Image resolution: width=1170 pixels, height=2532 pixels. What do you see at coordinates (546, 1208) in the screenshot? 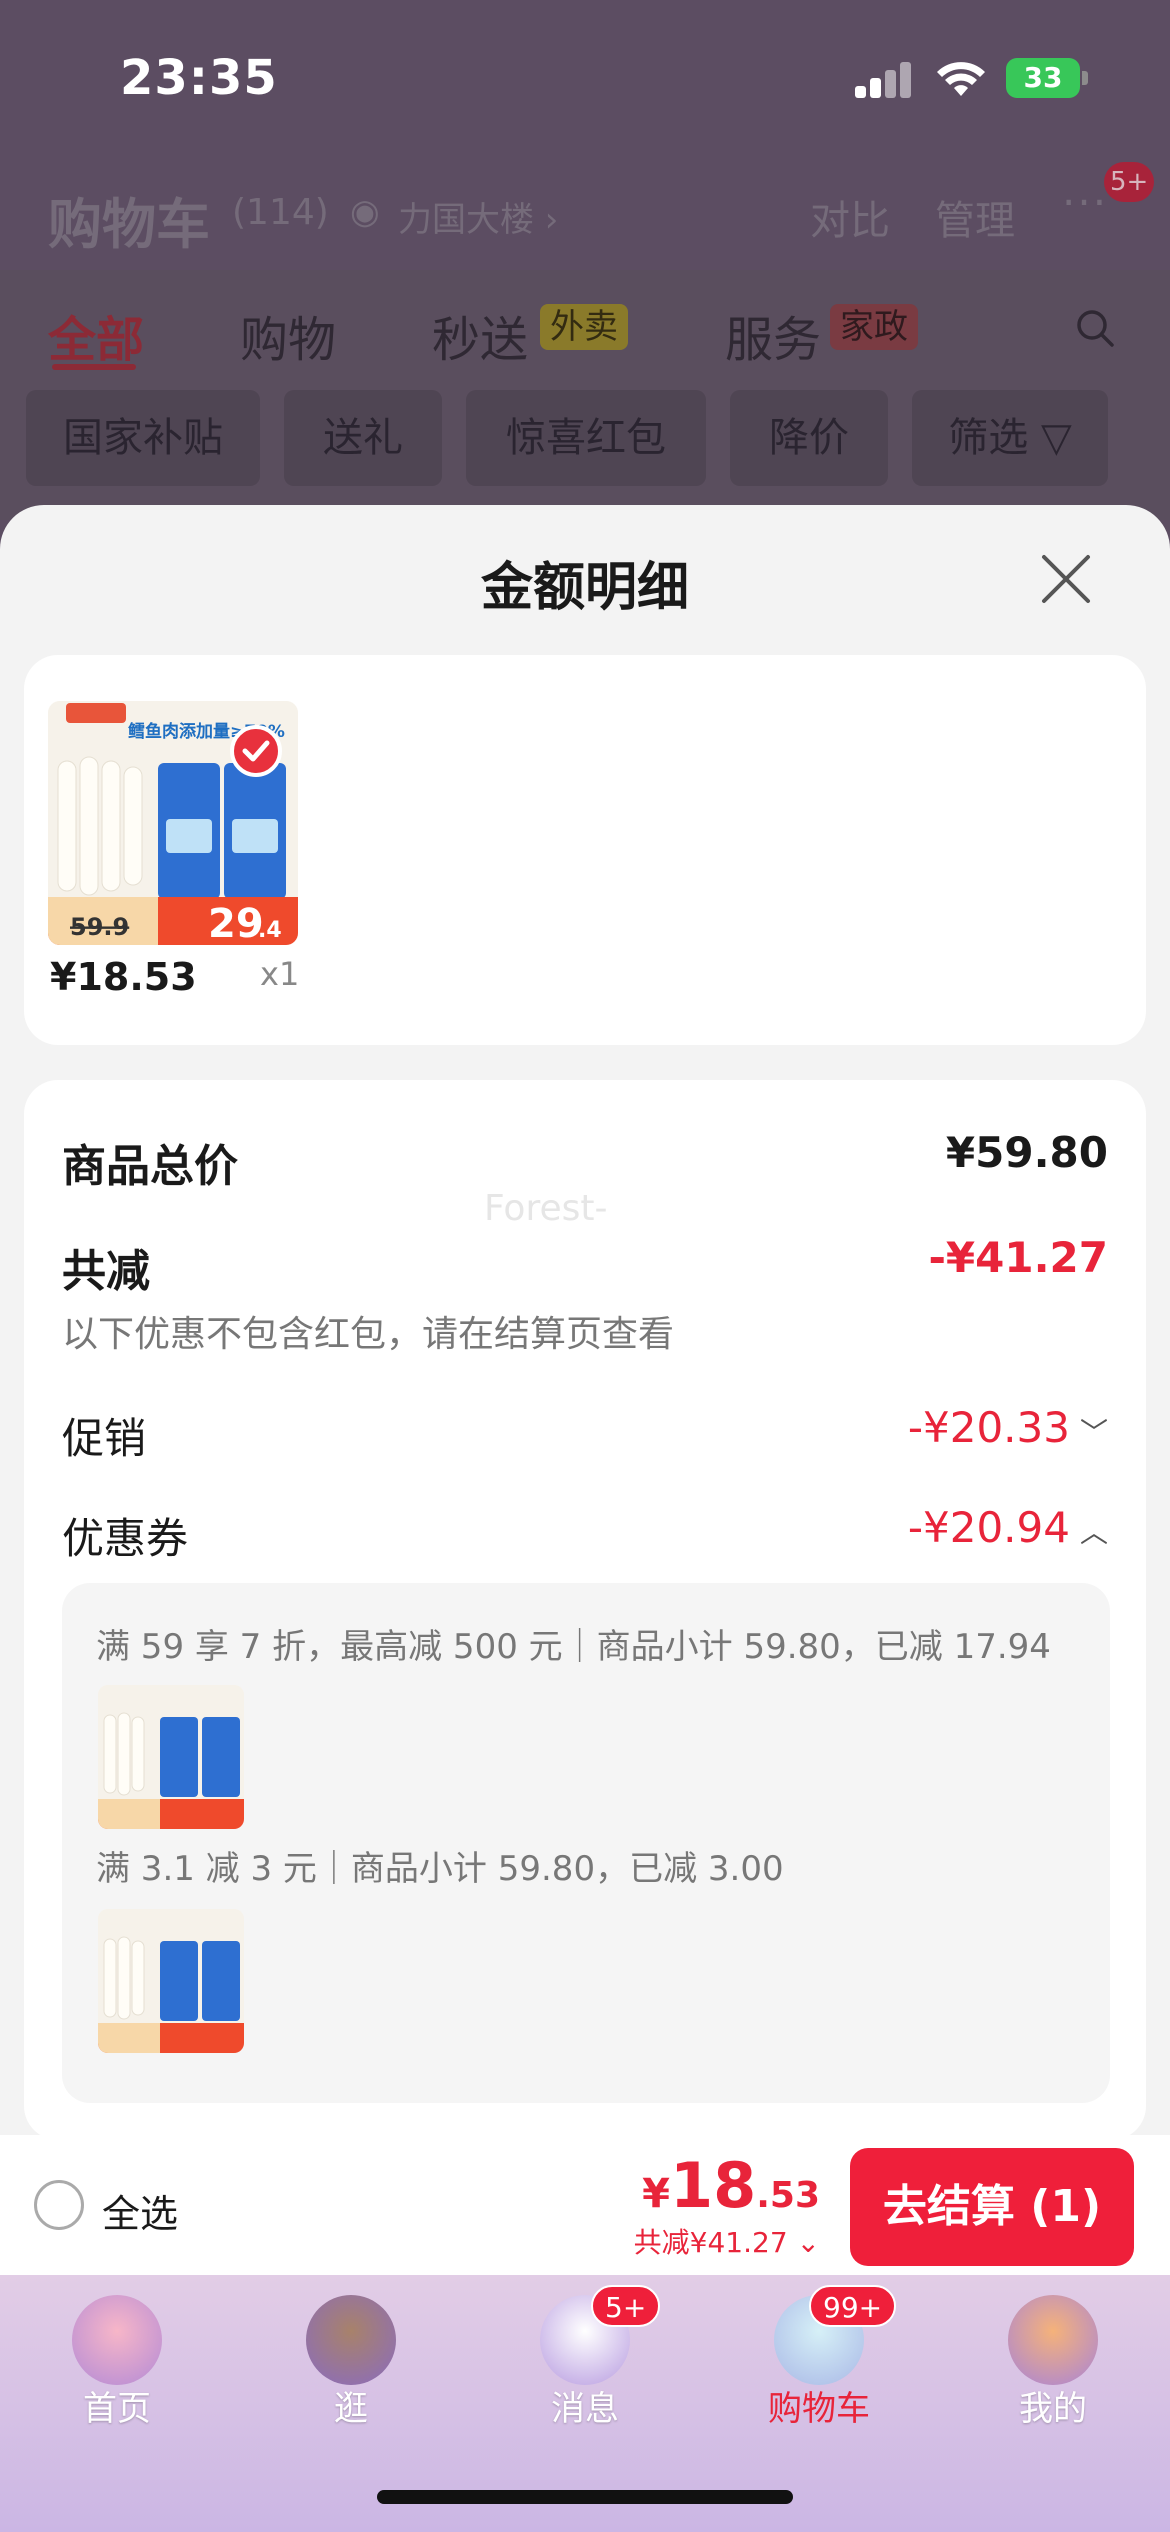
I see `watermark: Forest-` at bounding box center [546, 1208].